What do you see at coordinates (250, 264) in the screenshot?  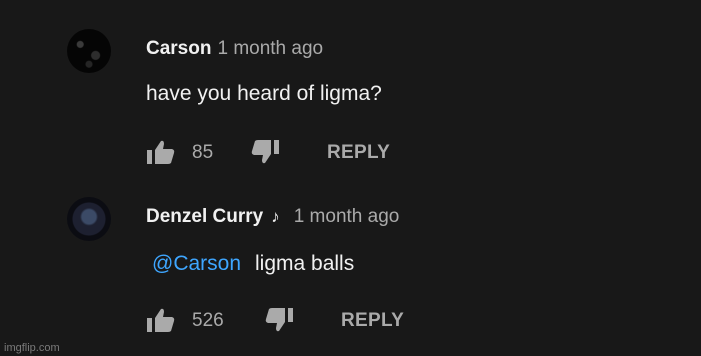 I see `comment-text: @Carson ligma balls` at bounding box center [250, 264].